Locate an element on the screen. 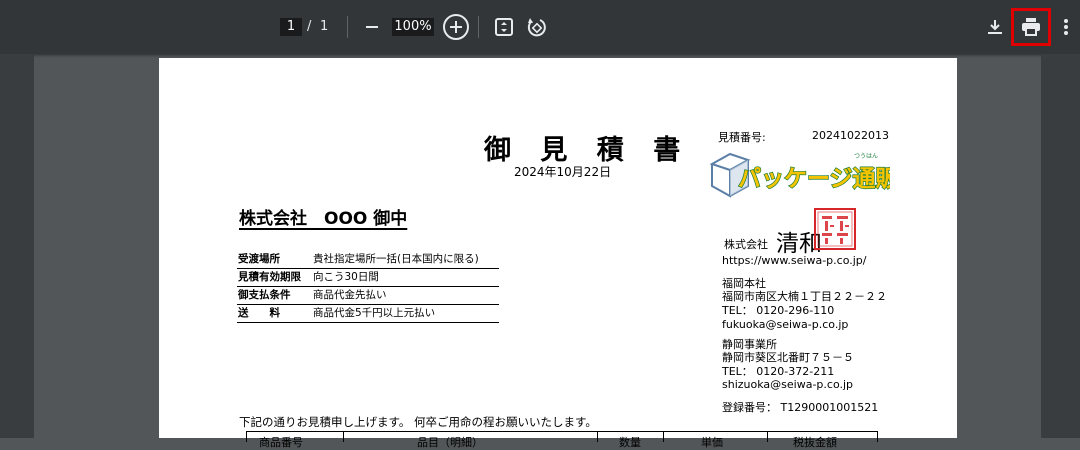  rotate-icon is located at coordinates (537, 27).